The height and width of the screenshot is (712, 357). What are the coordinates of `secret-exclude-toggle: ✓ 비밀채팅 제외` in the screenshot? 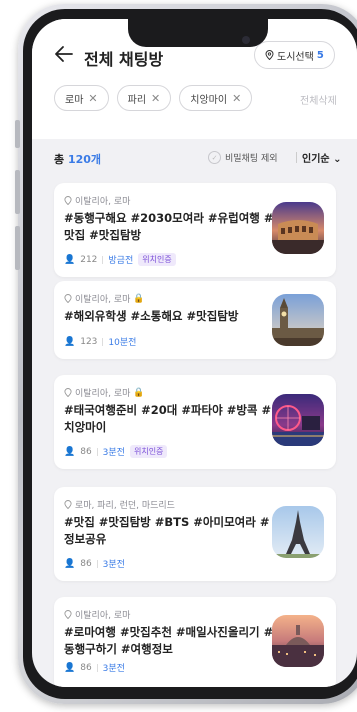 It's located at (243, 157).